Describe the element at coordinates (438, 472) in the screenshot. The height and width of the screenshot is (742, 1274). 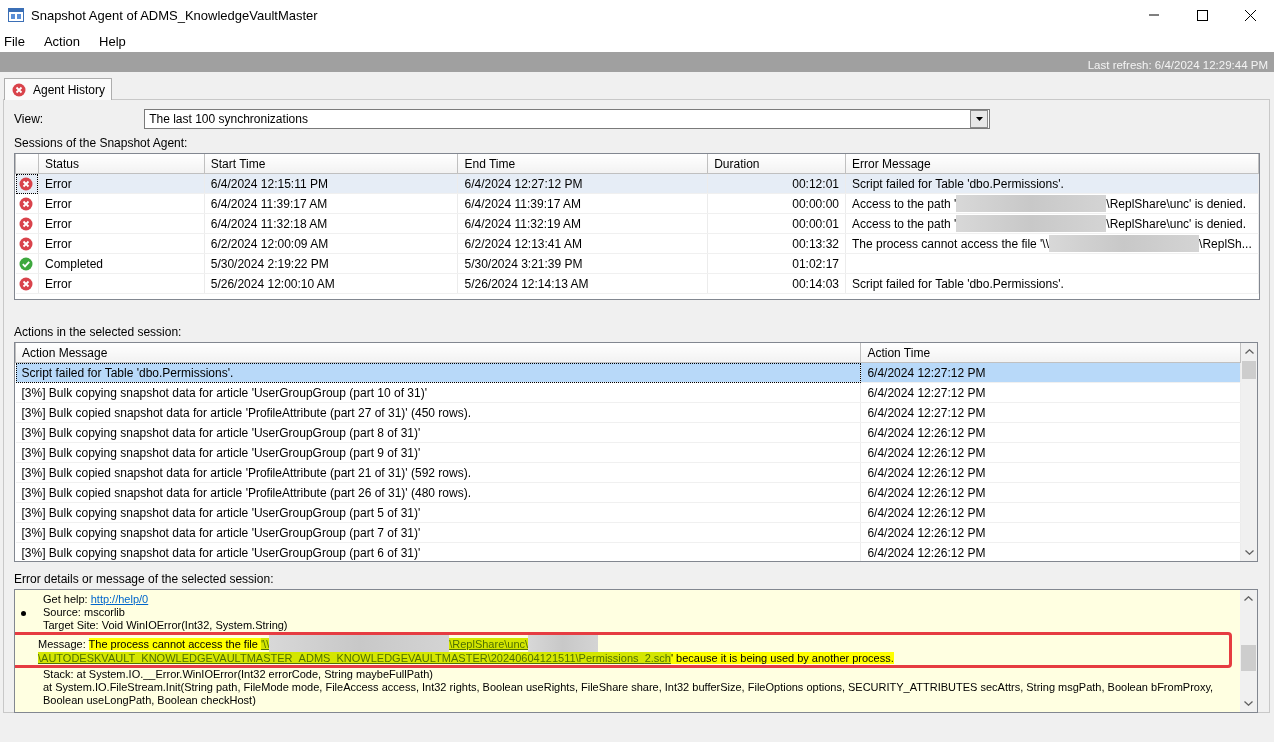
I see `table-cell: [3%] Bulk copied snapshot data for article 'ProfileAttribute (part 21 of 31)' (592 rows).` at that location.